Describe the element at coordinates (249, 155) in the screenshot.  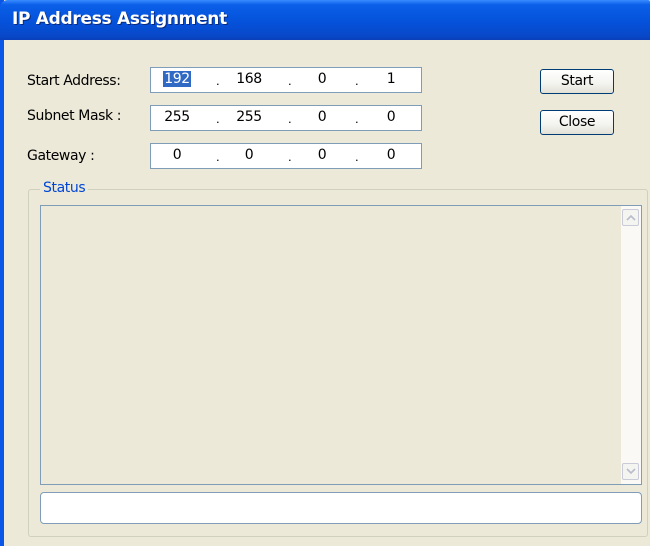
I see `gateway-octet-2: 0` at that location.